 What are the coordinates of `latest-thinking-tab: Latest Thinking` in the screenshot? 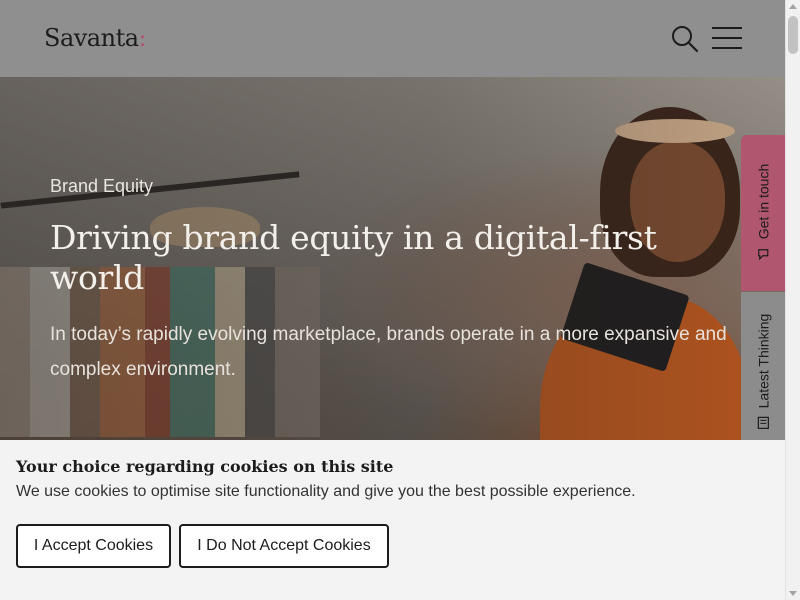 It's located at (763, 372).